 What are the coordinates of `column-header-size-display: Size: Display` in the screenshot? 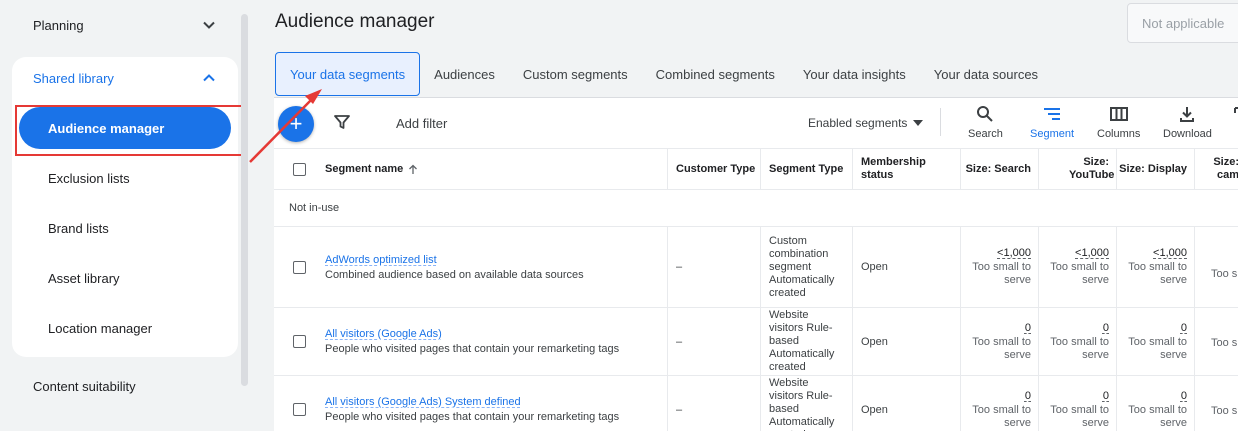 It's located at (1155, 169).